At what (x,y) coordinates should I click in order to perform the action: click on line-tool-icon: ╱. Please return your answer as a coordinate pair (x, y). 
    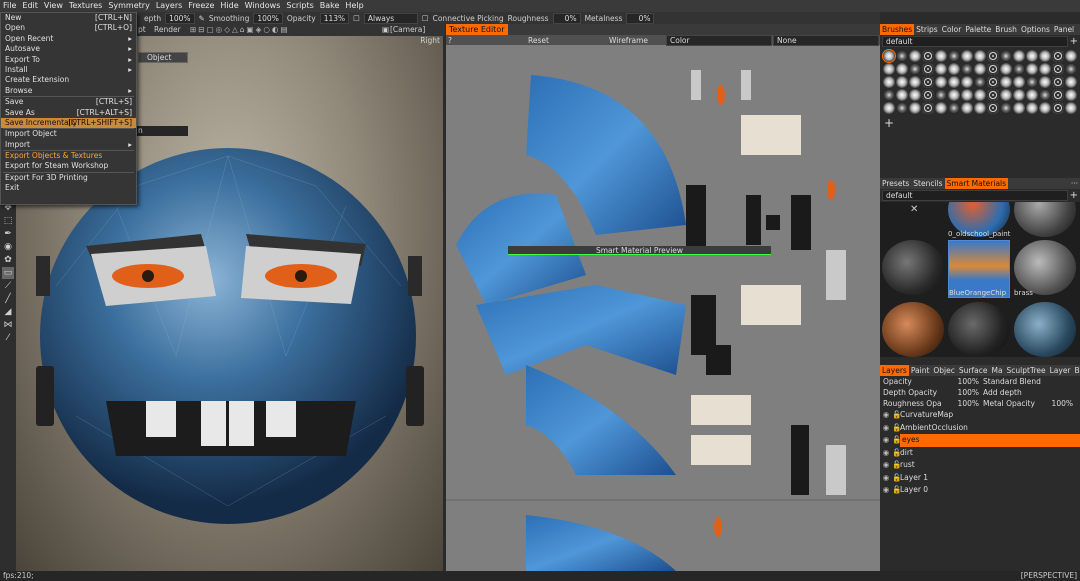
    Looking at the image, I should click on (8, 299).